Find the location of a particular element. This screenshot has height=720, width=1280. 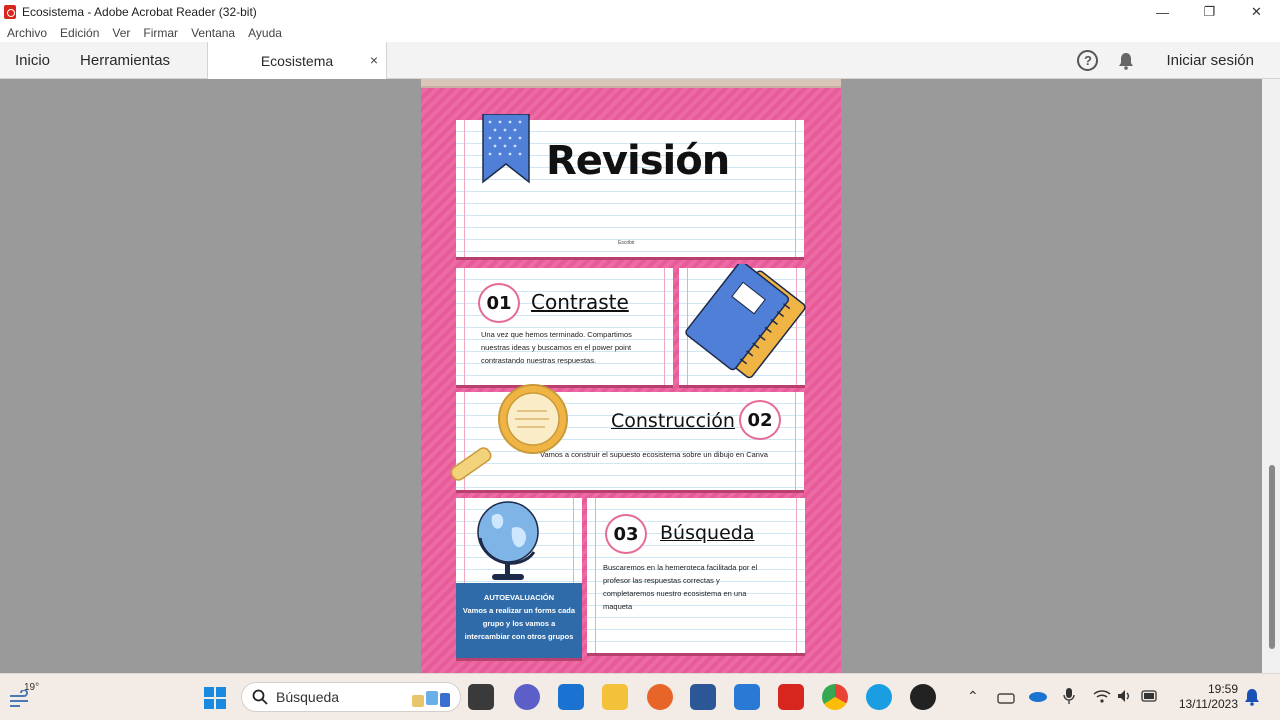

tray-expand-icon: ⌃ is located at coordinates (973, 696).